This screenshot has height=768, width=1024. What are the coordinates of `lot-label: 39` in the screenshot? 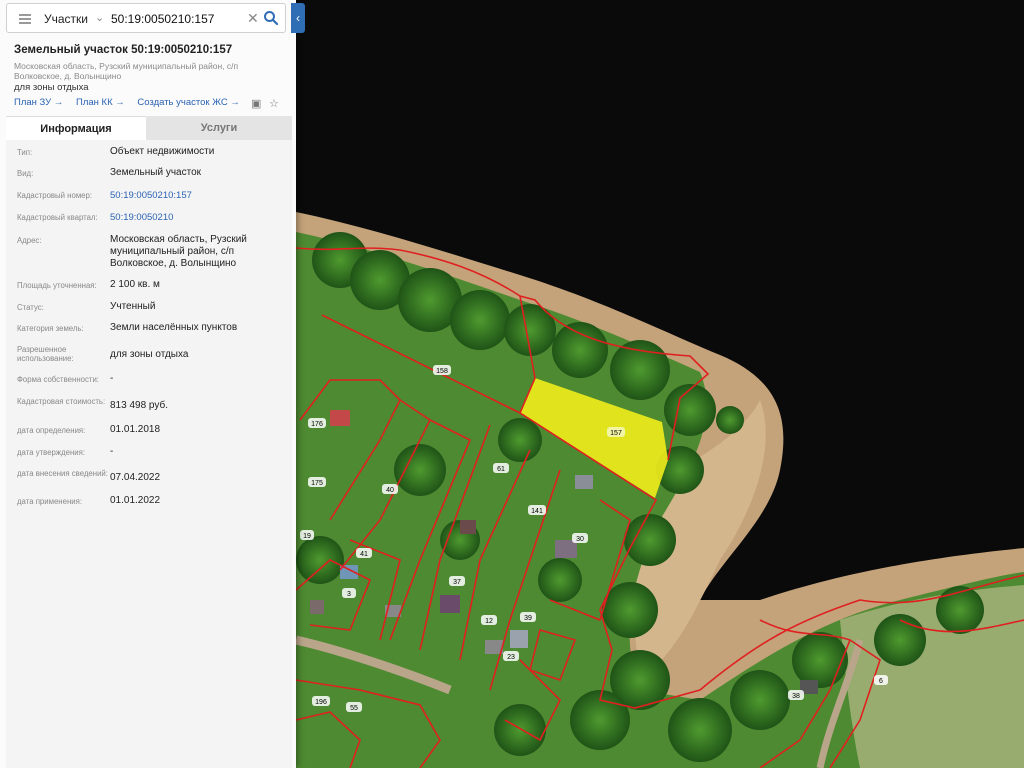 It's located at (528, 617).